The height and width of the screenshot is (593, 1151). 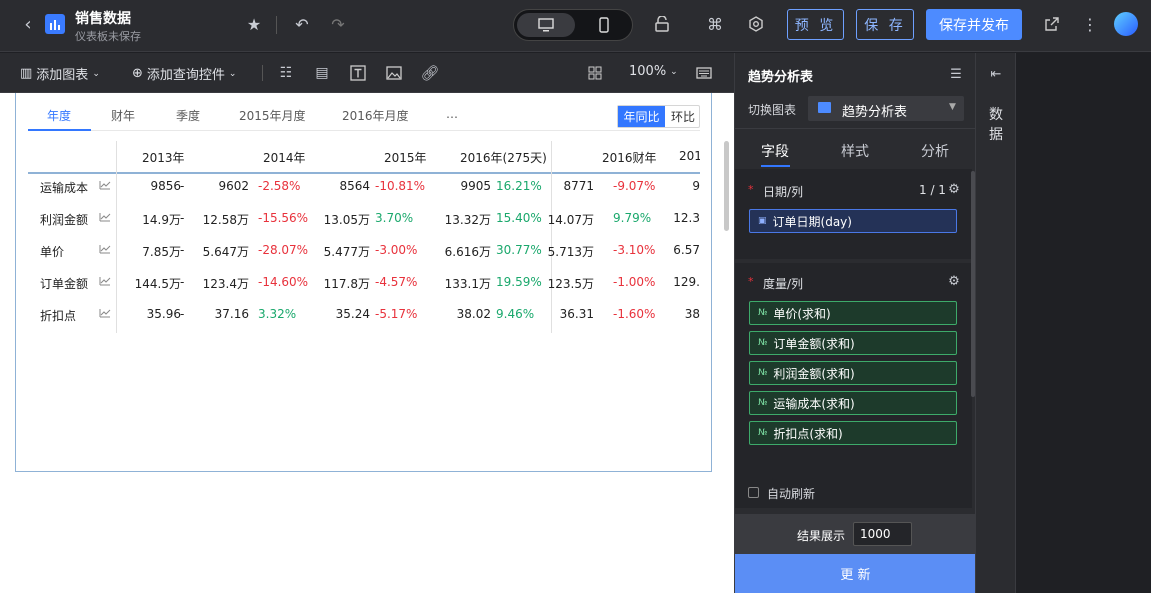 I want to click on yoy-button: 年同比, so click(x=641, y=116).